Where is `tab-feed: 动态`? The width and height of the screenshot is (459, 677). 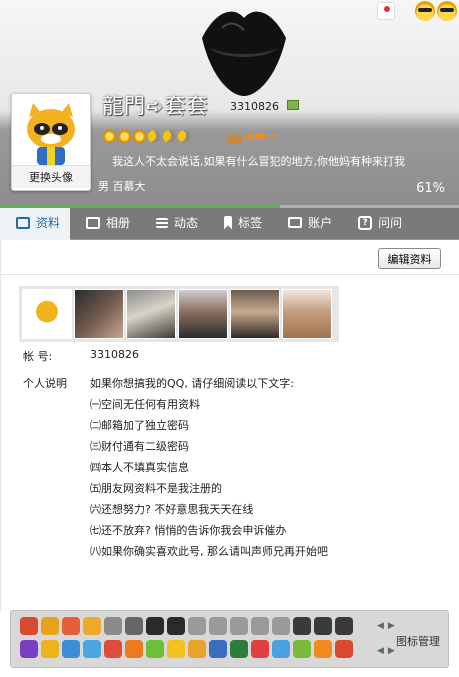 tab-feed: 动态 is located at coordinates (174, 222).